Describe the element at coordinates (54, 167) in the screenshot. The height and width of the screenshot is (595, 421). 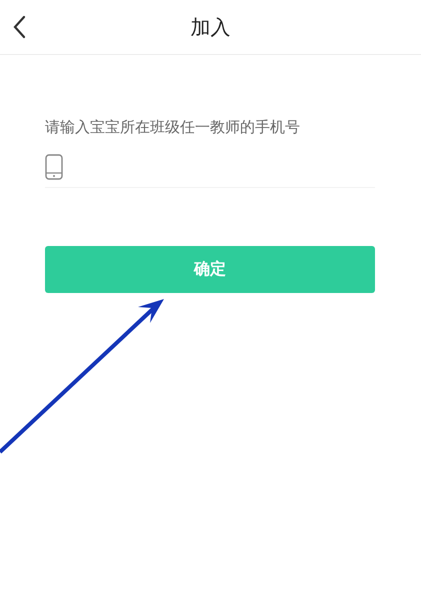
I see `phone-icon` at that location.